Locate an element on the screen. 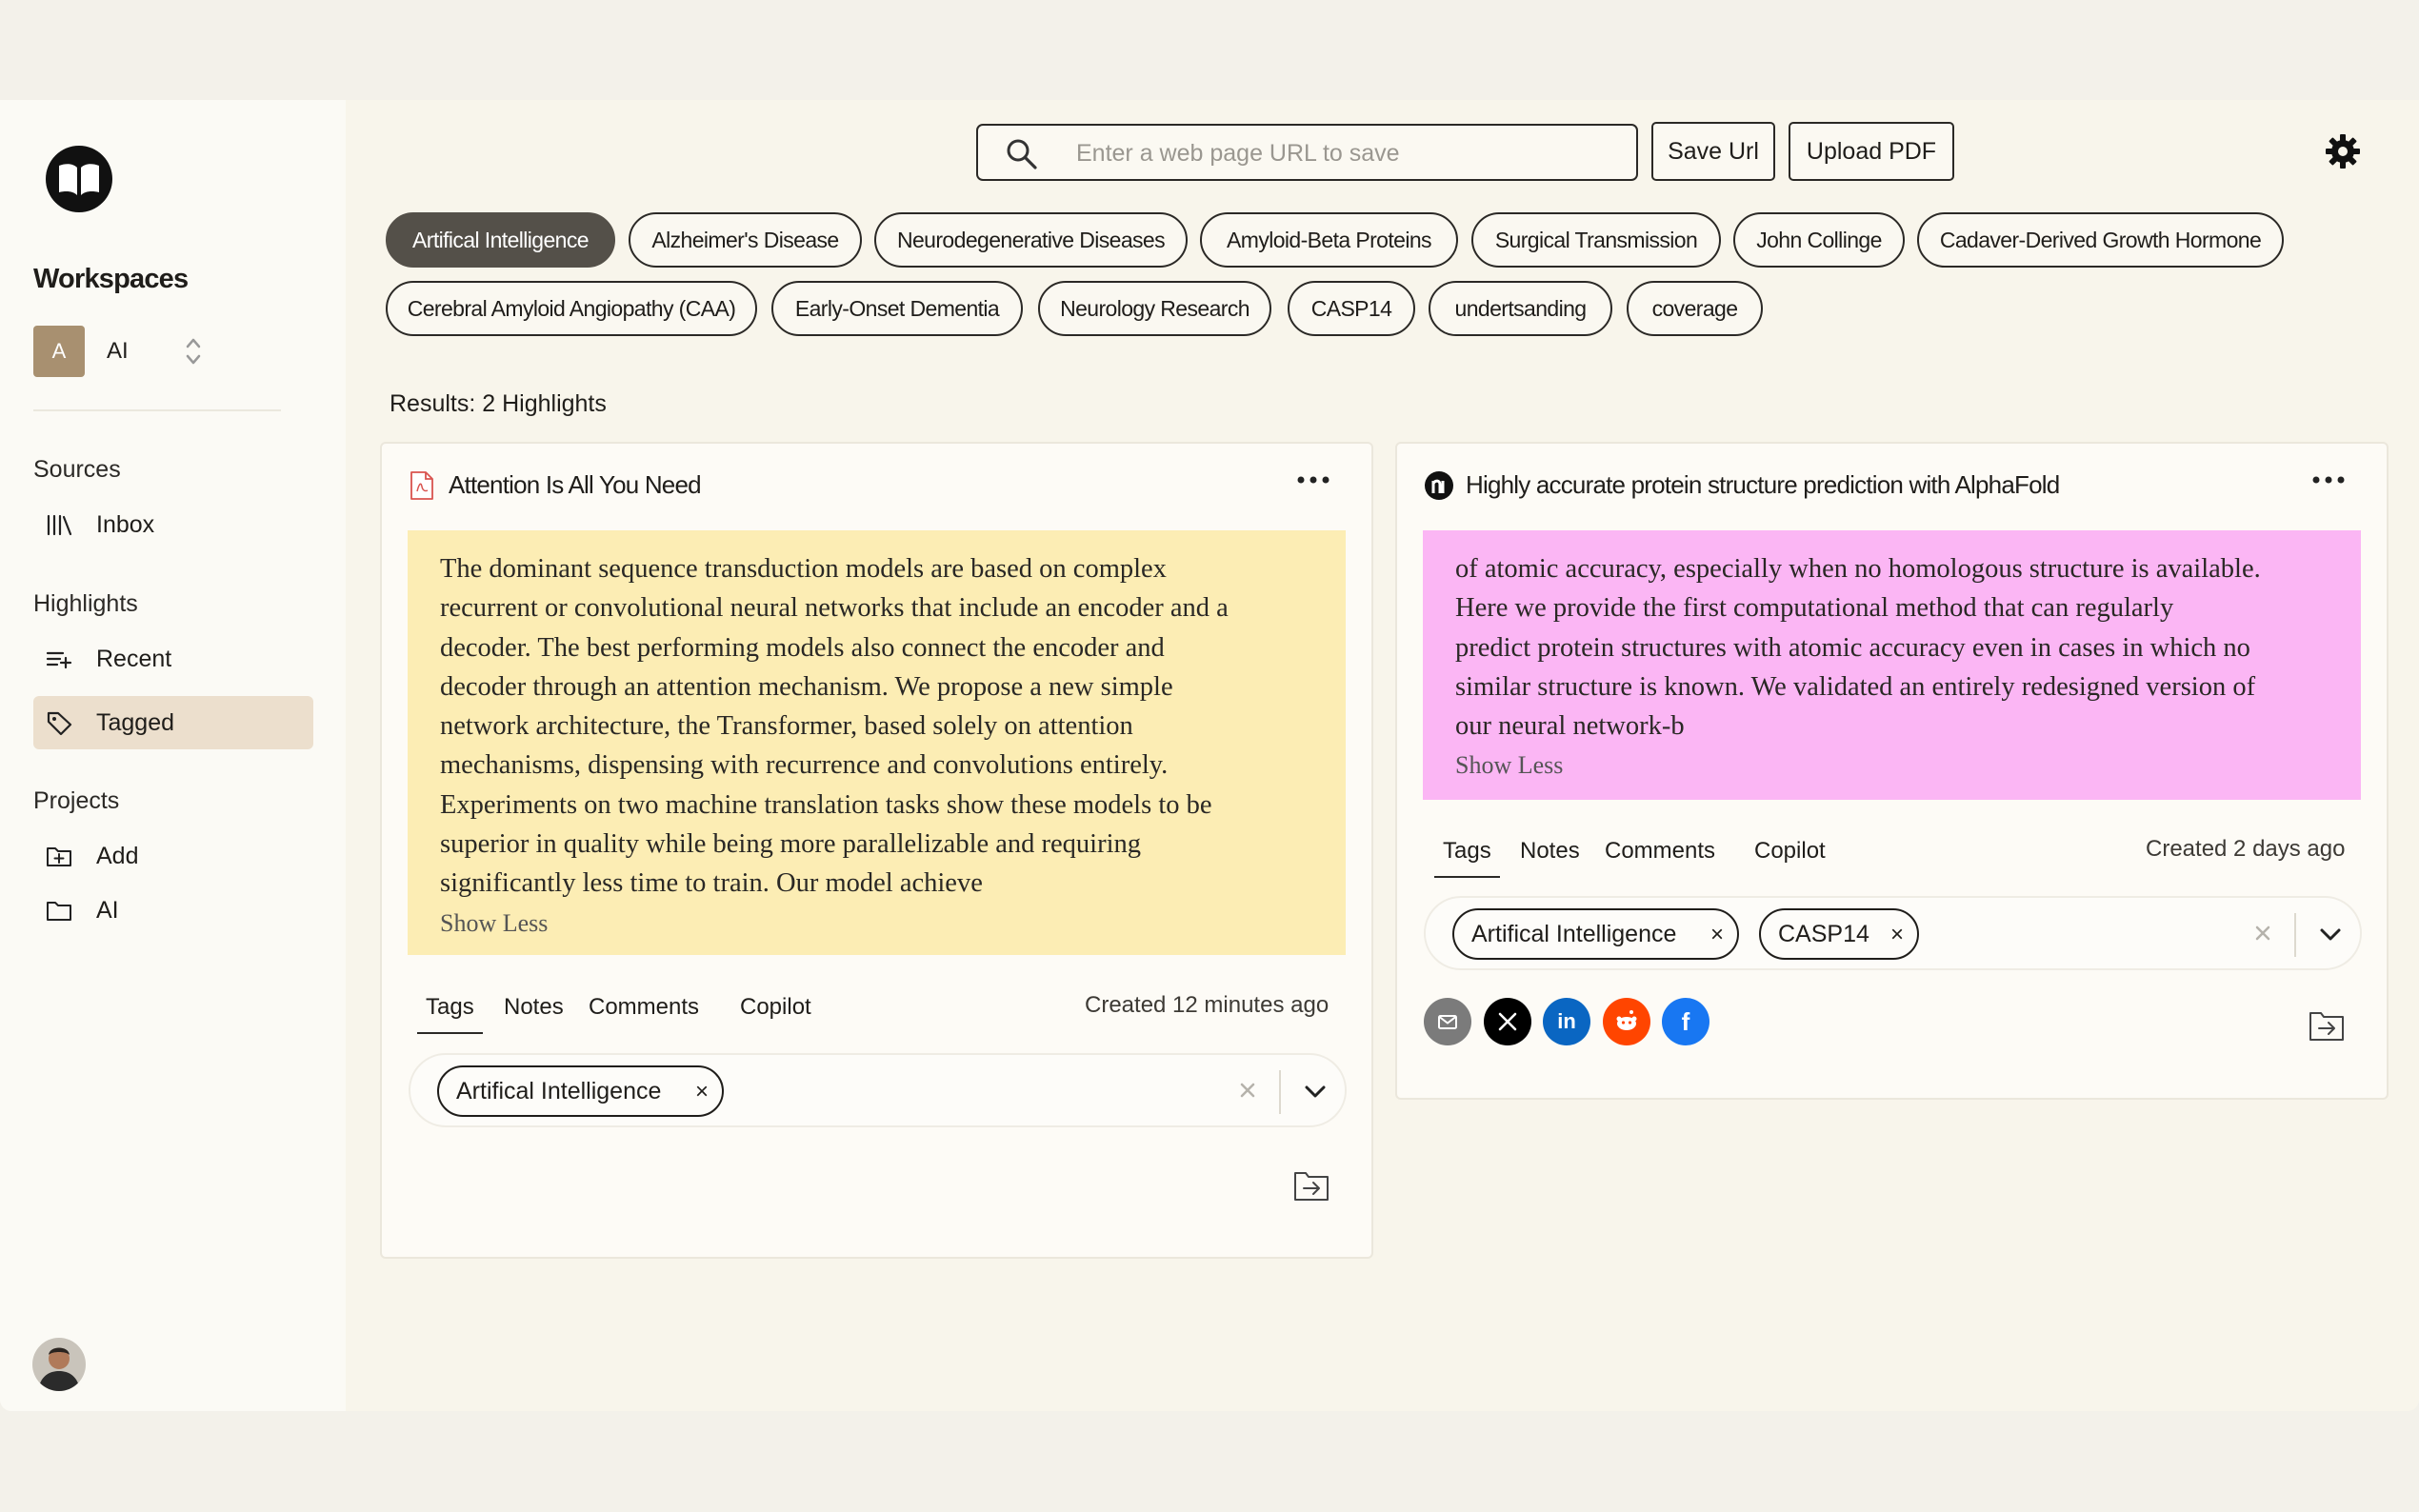 This screenshot has height=1512, width=2419. created-timestamp: Created 12 minutes ago is located at coordinates (1207, 1005).